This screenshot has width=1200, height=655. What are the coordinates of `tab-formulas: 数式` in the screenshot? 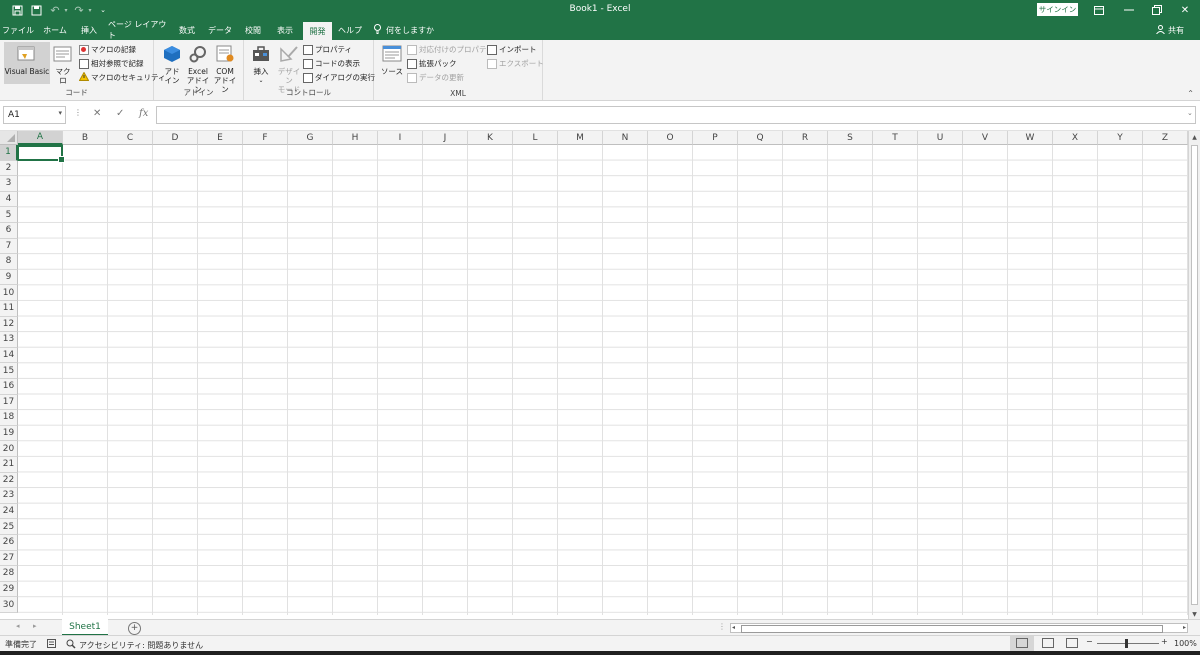 It's located at (187, 30).